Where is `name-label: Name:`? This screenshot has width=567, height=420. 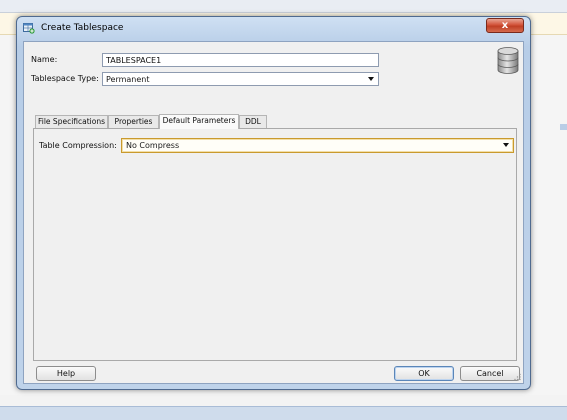
name-label: Name: is located at coordinates (44, 59).